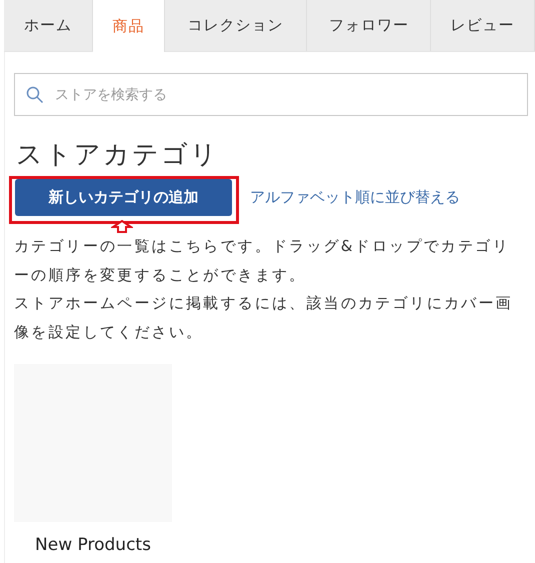 The height and width of the screenshot is (563, 535). What do you see at coordinates (117, 155) in the screenshot?
I see `page-heading: ストアカテゴリ` at bounding box center [117, 155].